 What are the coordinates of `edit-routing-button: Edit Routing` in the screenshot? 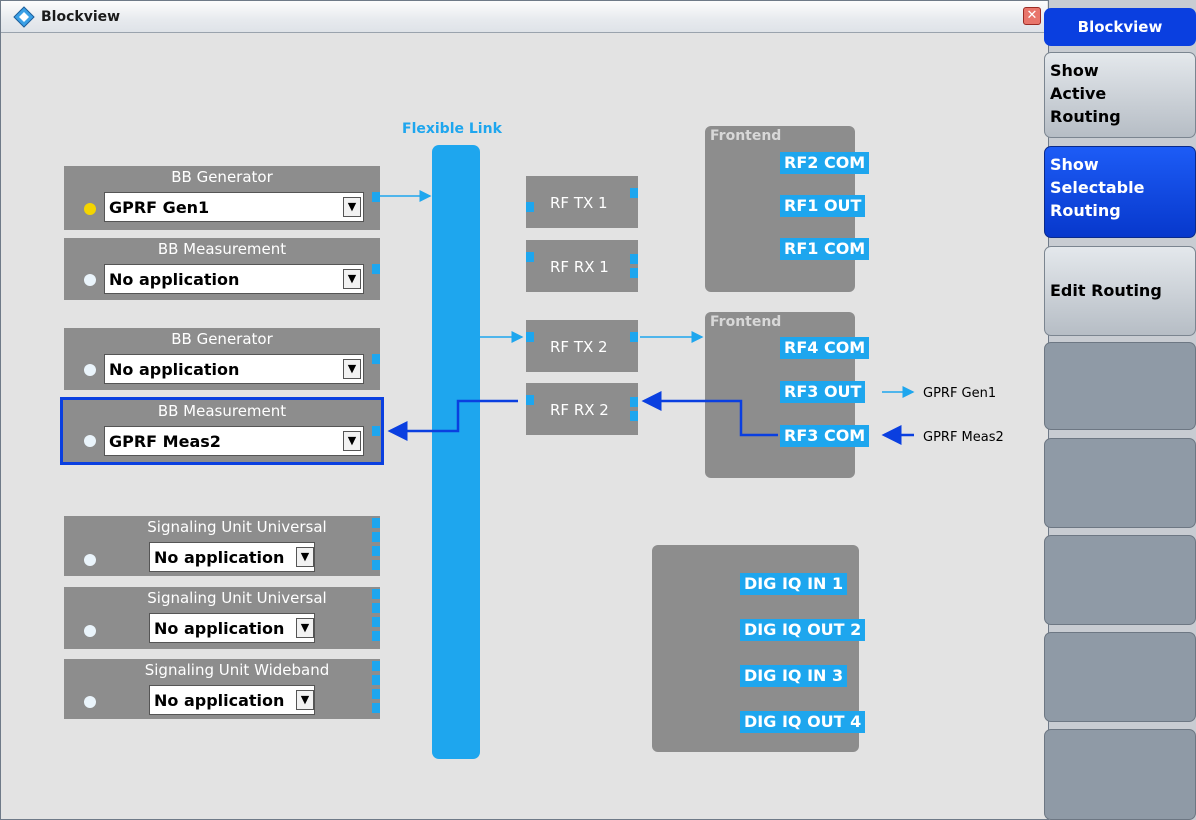 It's located at (1120, 291).